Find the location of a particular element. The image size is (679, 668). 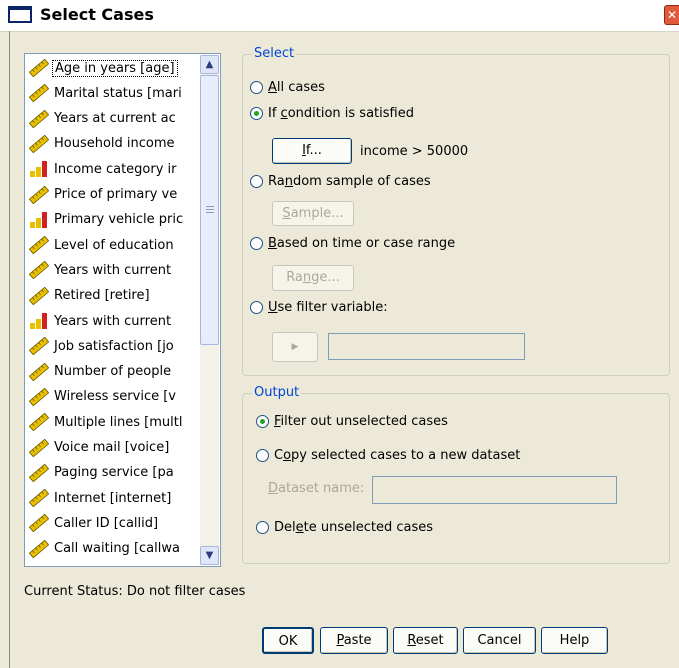

scroll-thumb is located at coordinates (209, 210).